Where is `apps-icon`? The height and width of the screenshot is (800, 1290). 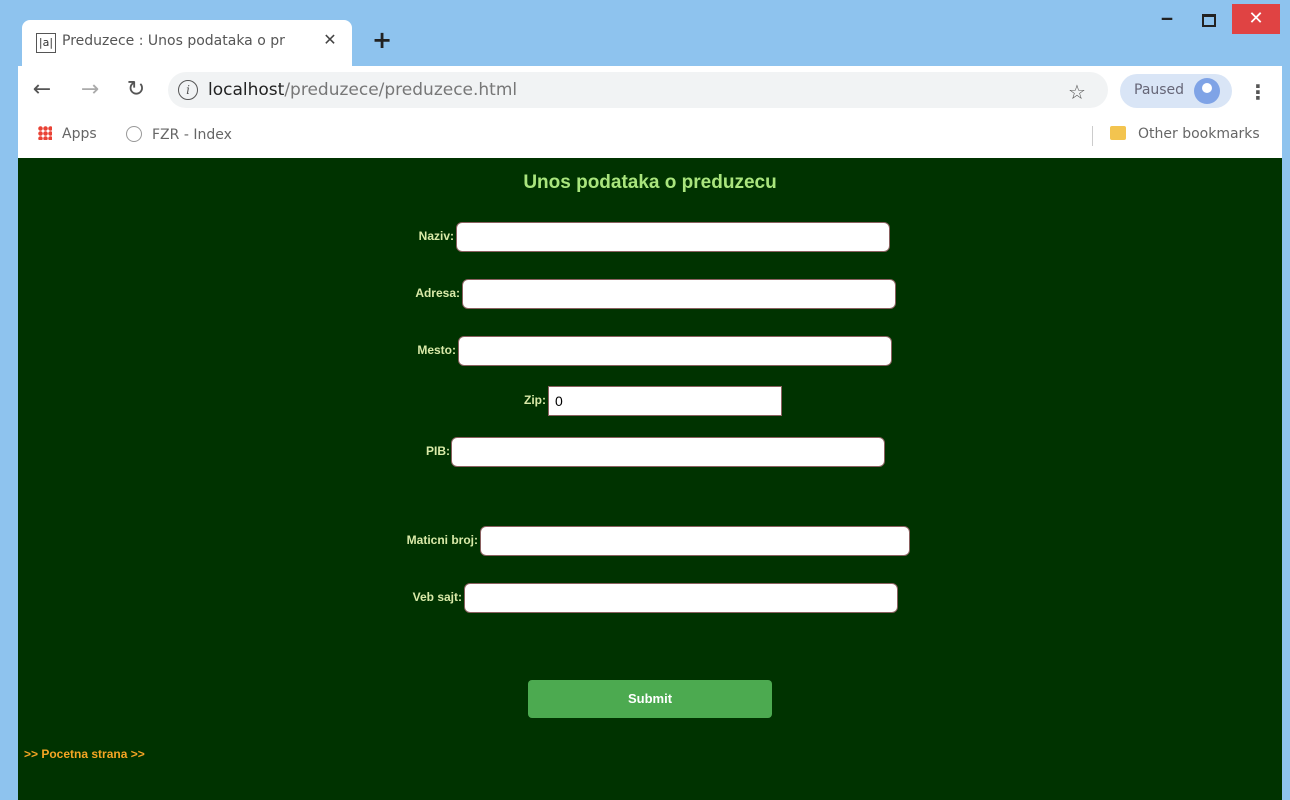
apps-icon is located at coordinates (45, 133).